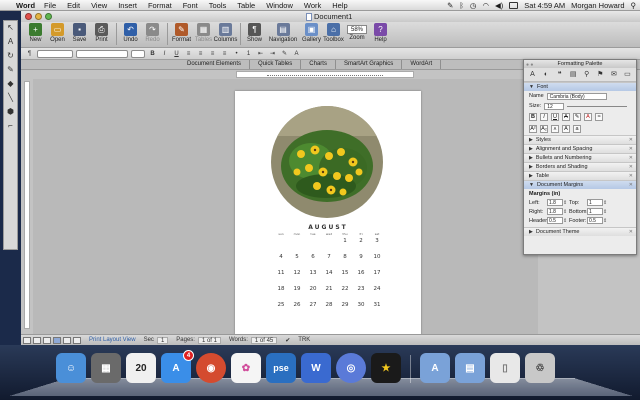 This screenshot has height=400, width=640. Describe the element at coordinates (25, 5) in the screenshot. I see `menu-app-name: Word` at that location.